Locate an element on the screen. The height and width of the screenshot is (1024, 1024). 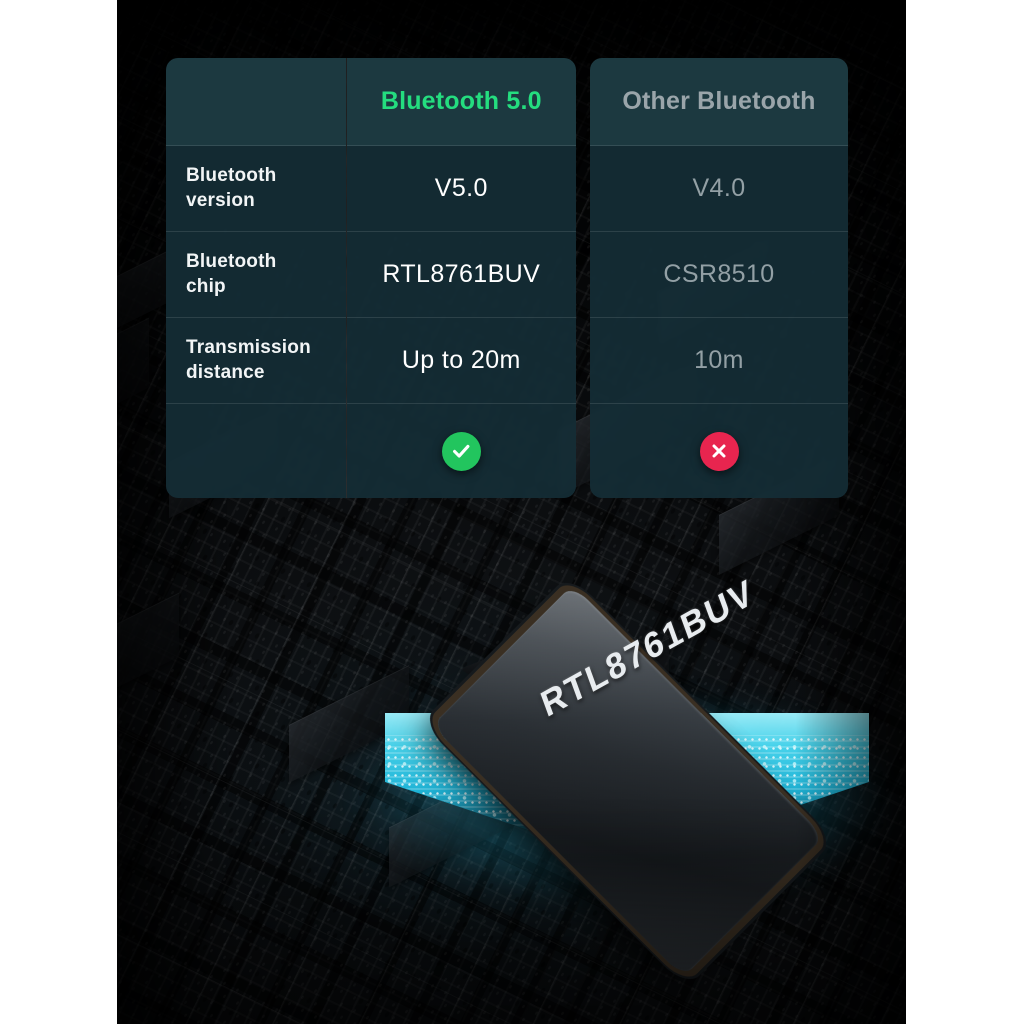
header-title-bluetooth-50: Bluetooth 5.0 is located at coordinates (461, 101).